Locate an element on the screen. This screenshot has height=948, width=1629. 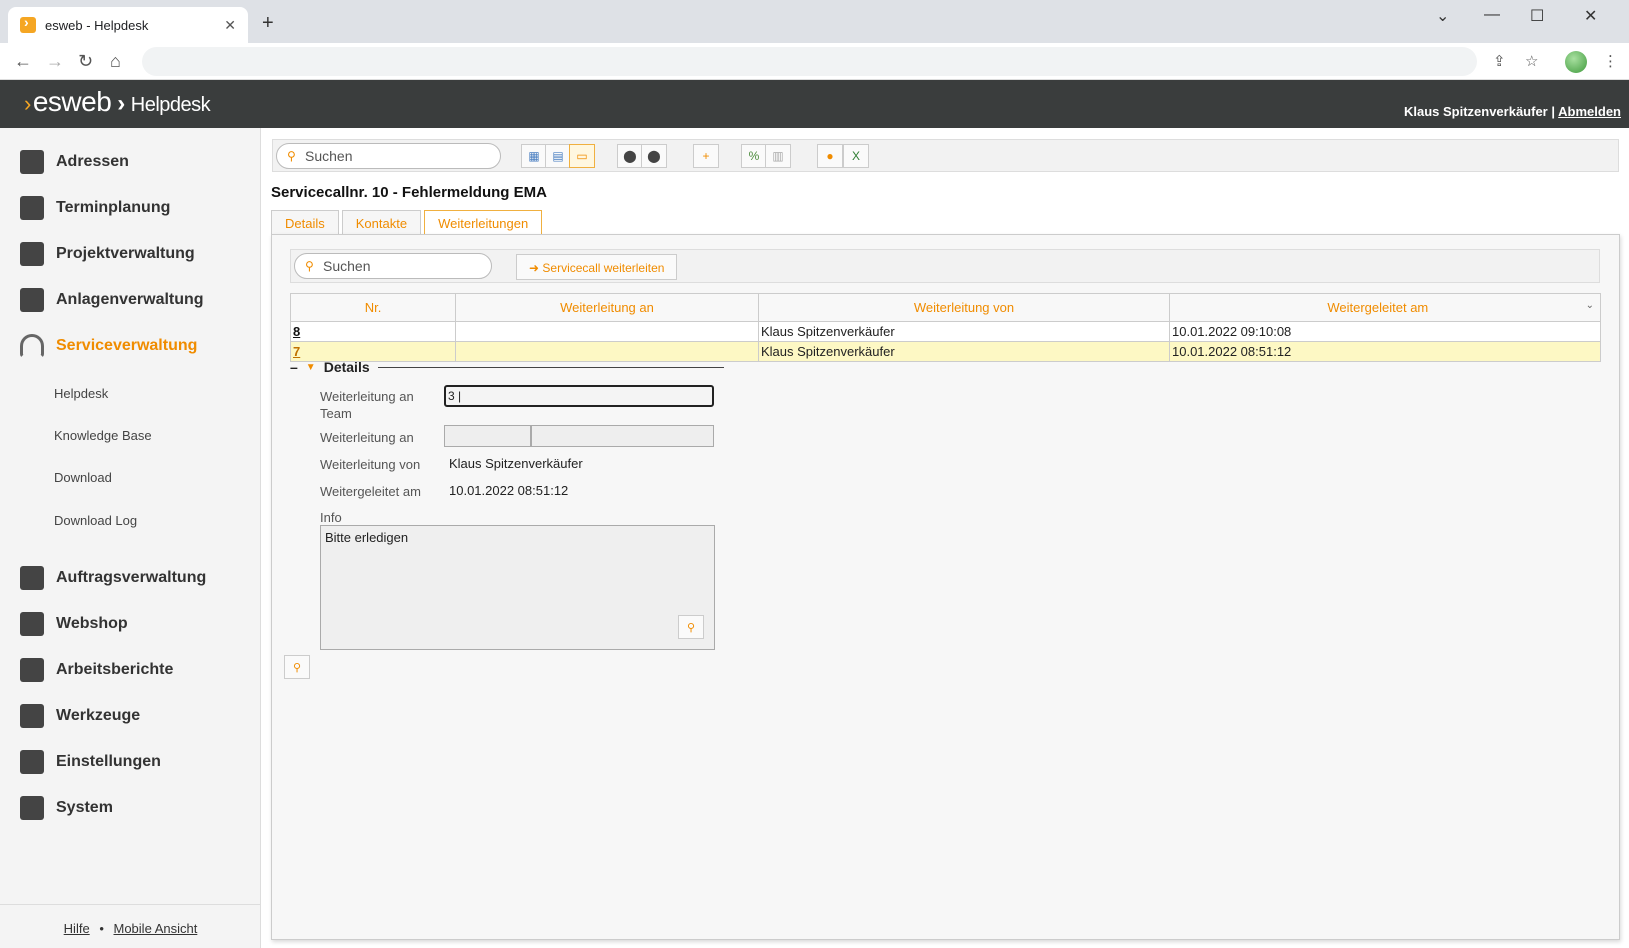
forward-servicecall-button: ➜ Servicecall weiterleiten is located at coordinates (597, 267).